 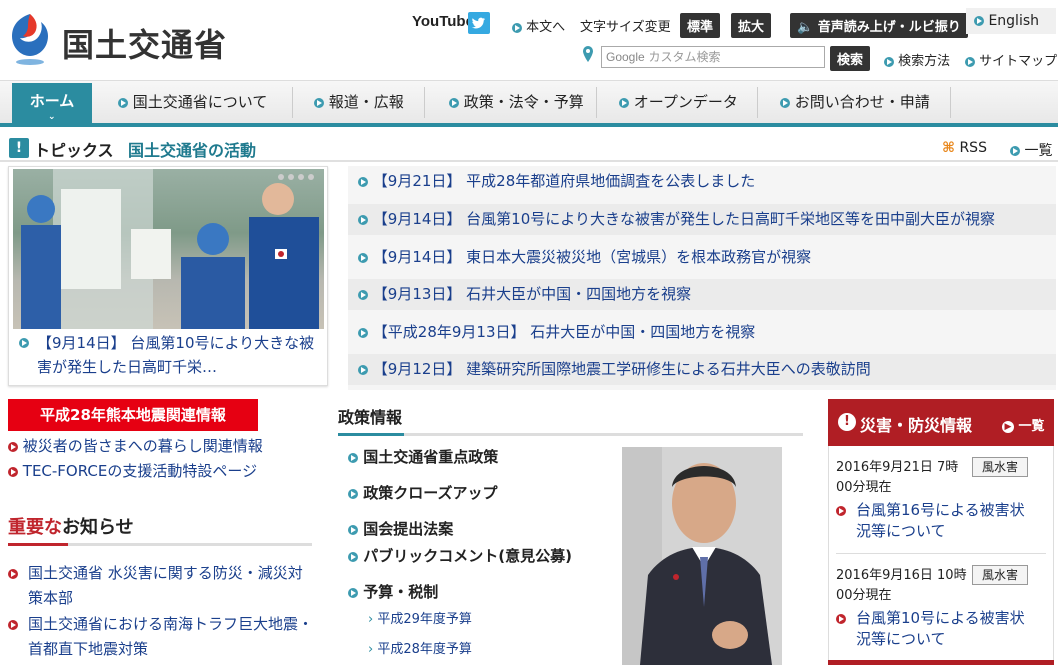 I want to click on voice-reading-button: 🔈 音声読み上げ・ルビ振り, so click(x=879, y=25).